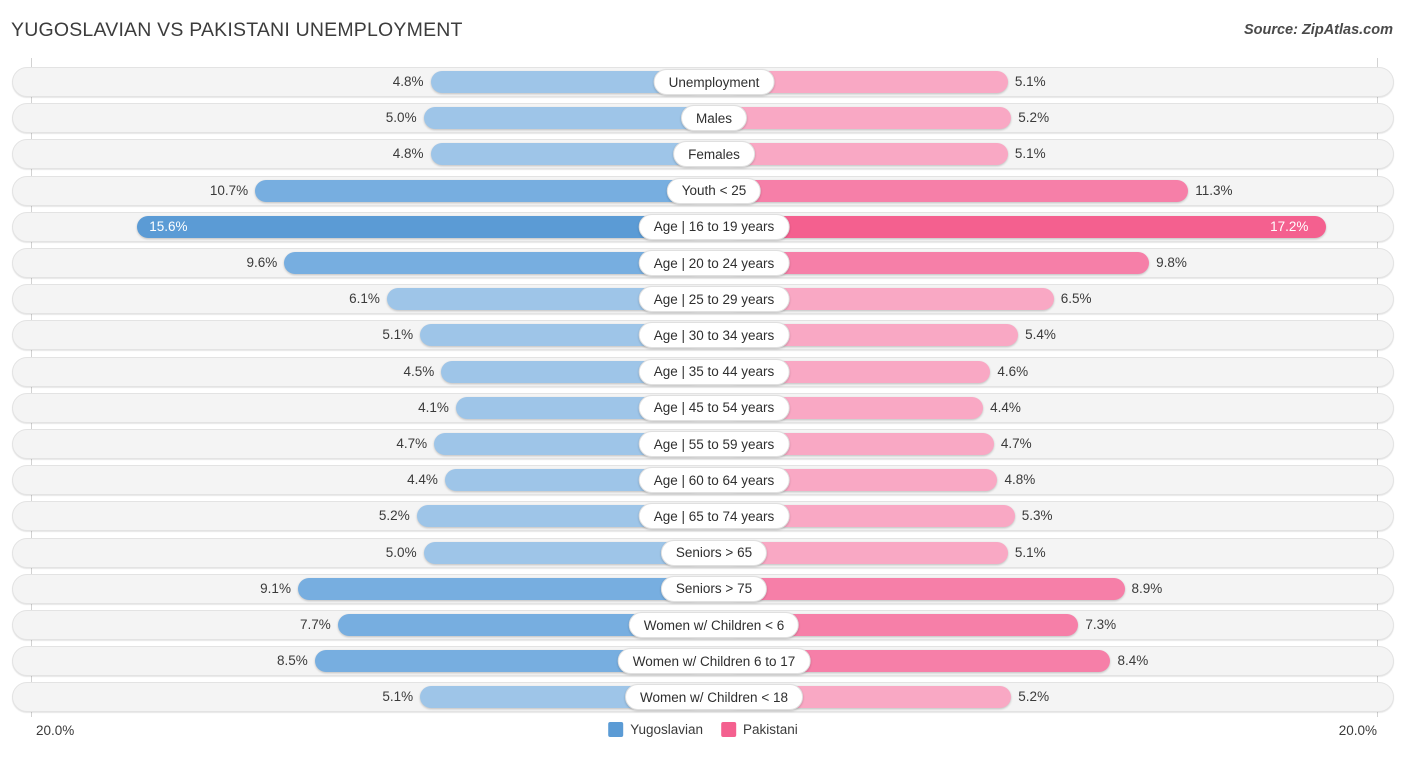 The height and width of the screenshot is (757, 1406). What do you see at coordinates (714, 661) in the screenshot?
I see `category-label-pill: Women w/ Children 6 to 17` at bounding box center [714, 661].